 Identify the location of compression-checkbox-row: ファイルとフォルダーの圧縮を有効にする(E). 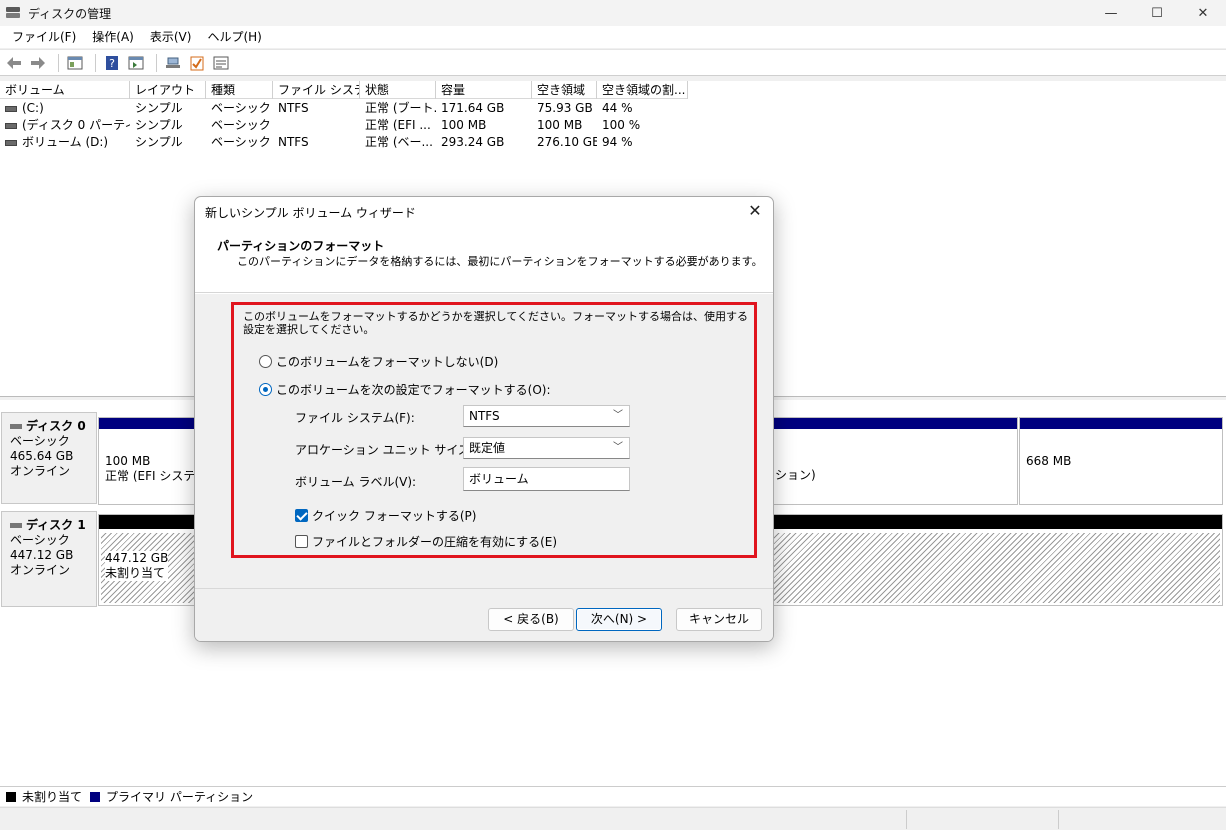
(426, 541).